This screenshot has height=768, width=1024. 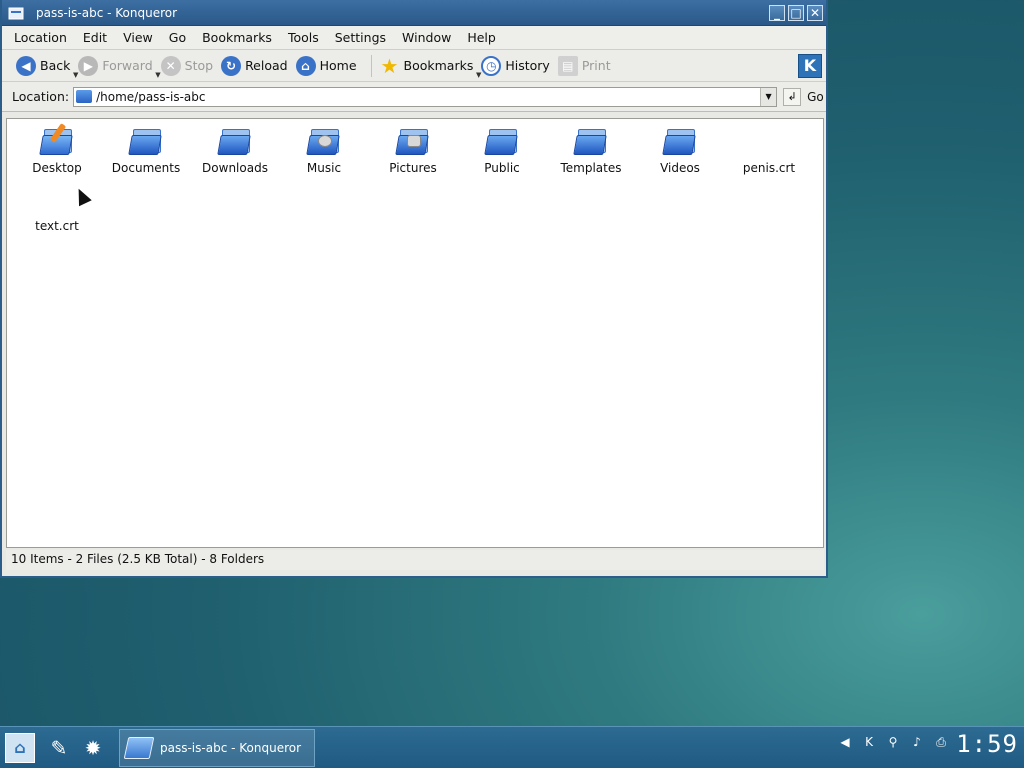 What do you see at coordinates (16, 13) in the screenshot?
I see `konqueror-app-icon` at bounding box center [16, 13].